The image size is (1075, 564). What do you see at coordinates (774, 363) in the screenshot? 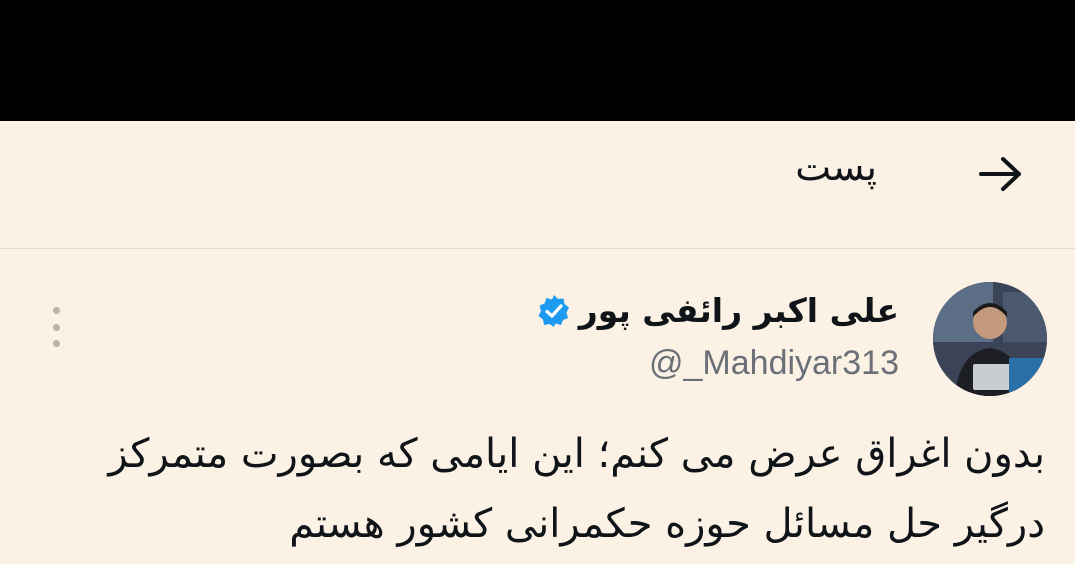
I see `author-handle: @_Mahdiyar313` at bounding box center [774, 363].